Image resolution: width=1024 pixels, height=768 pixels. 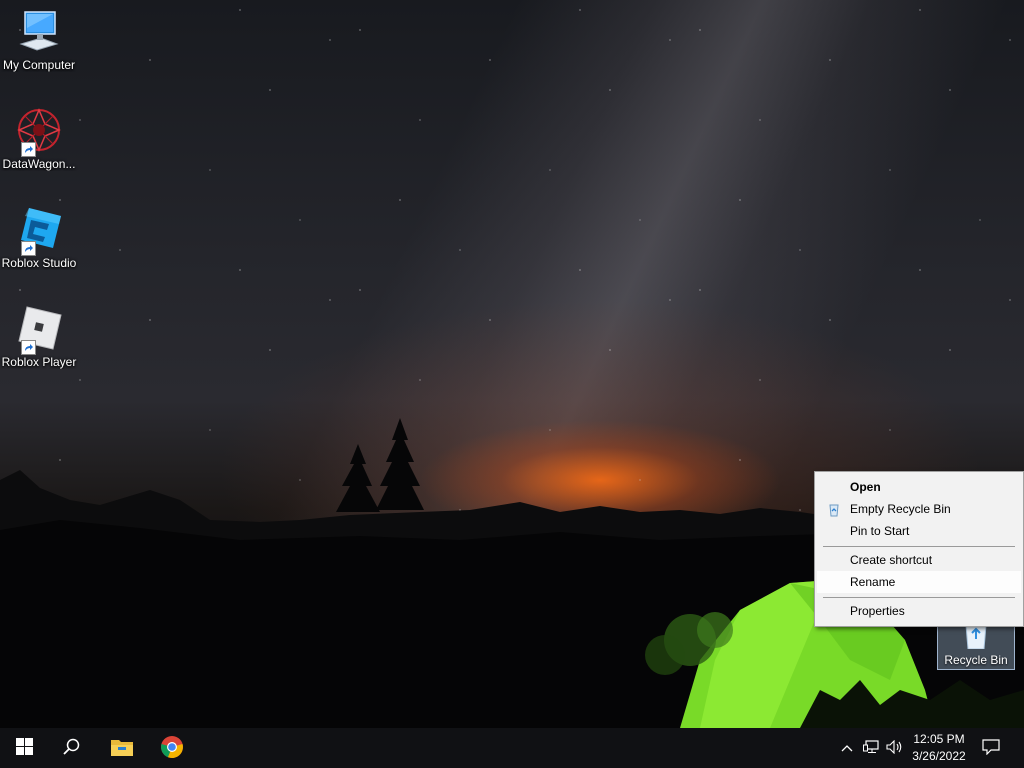 I want to click on menu-item-label: Pin to Start, so click(x=880, y=531).